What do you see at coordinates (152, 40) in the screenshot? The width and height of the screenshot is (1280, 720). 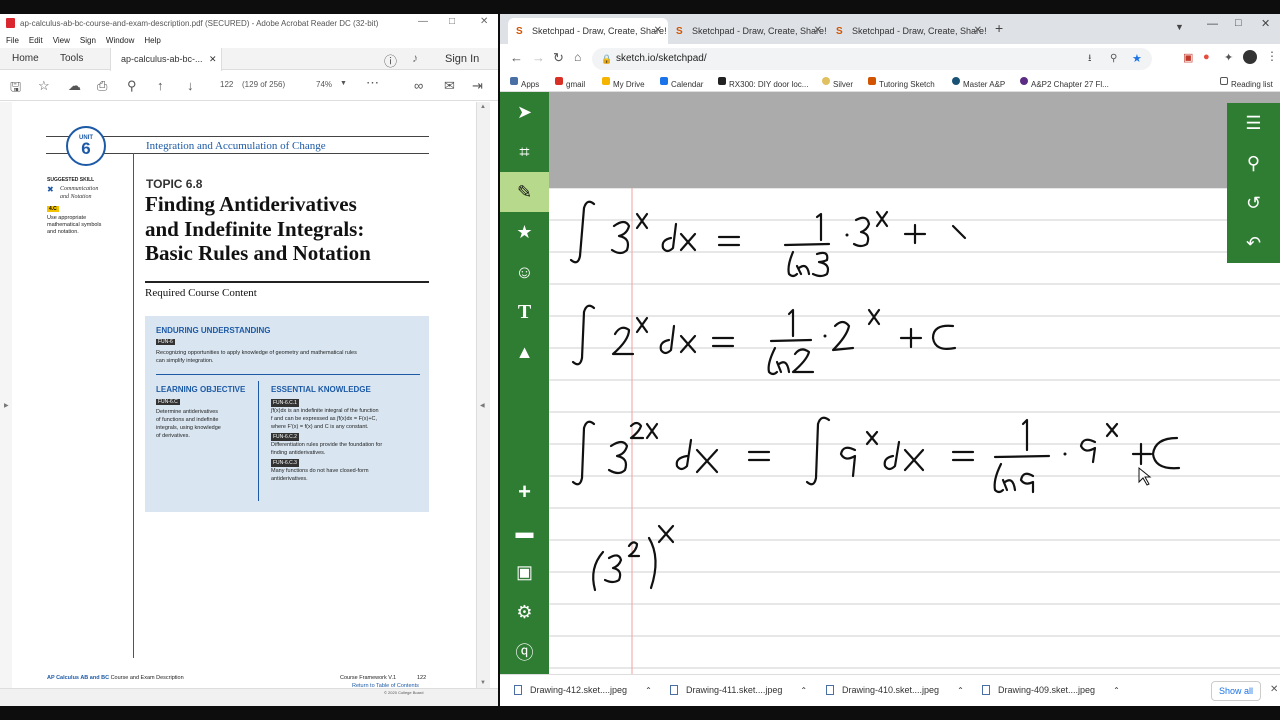 I see `menu-help: Help` at bounding box center [152, 40].